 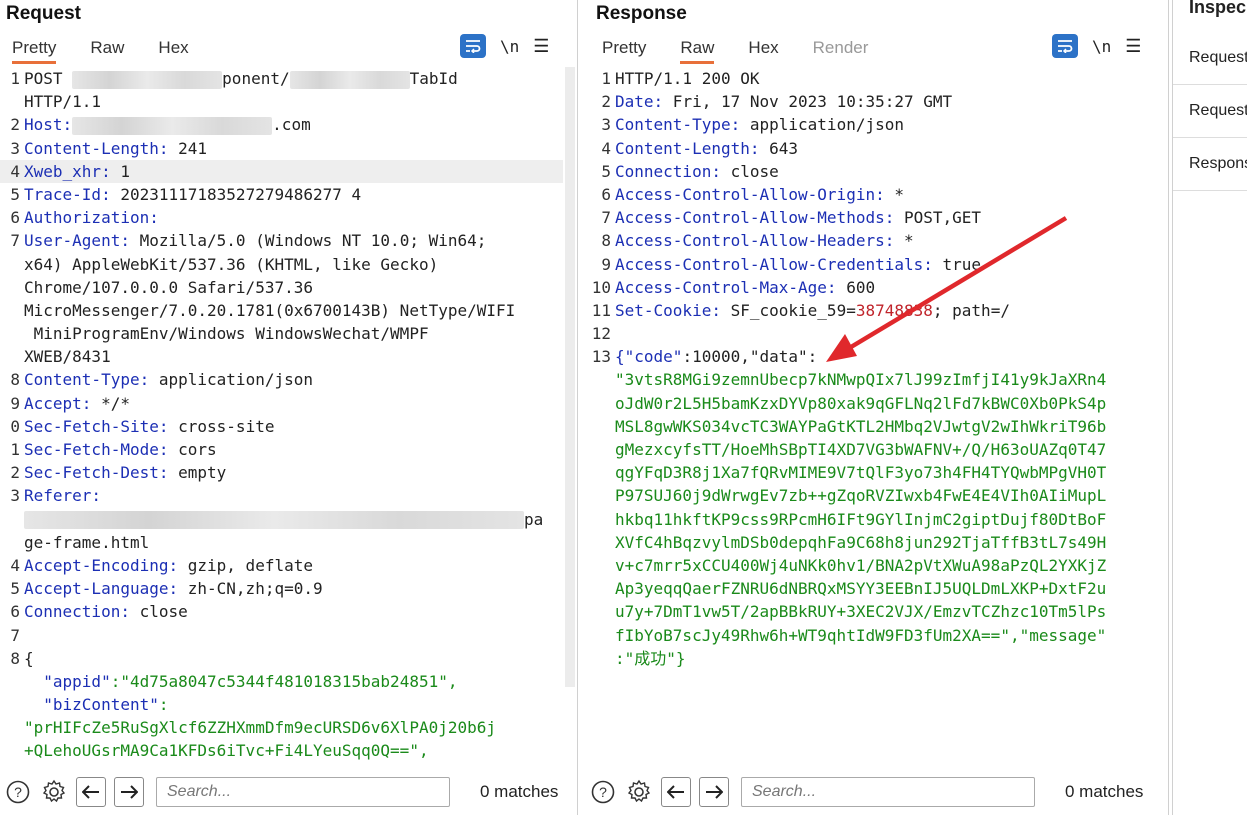 I want to click on hamburger-menu-icon: ☰, so click(x=541, y=46).